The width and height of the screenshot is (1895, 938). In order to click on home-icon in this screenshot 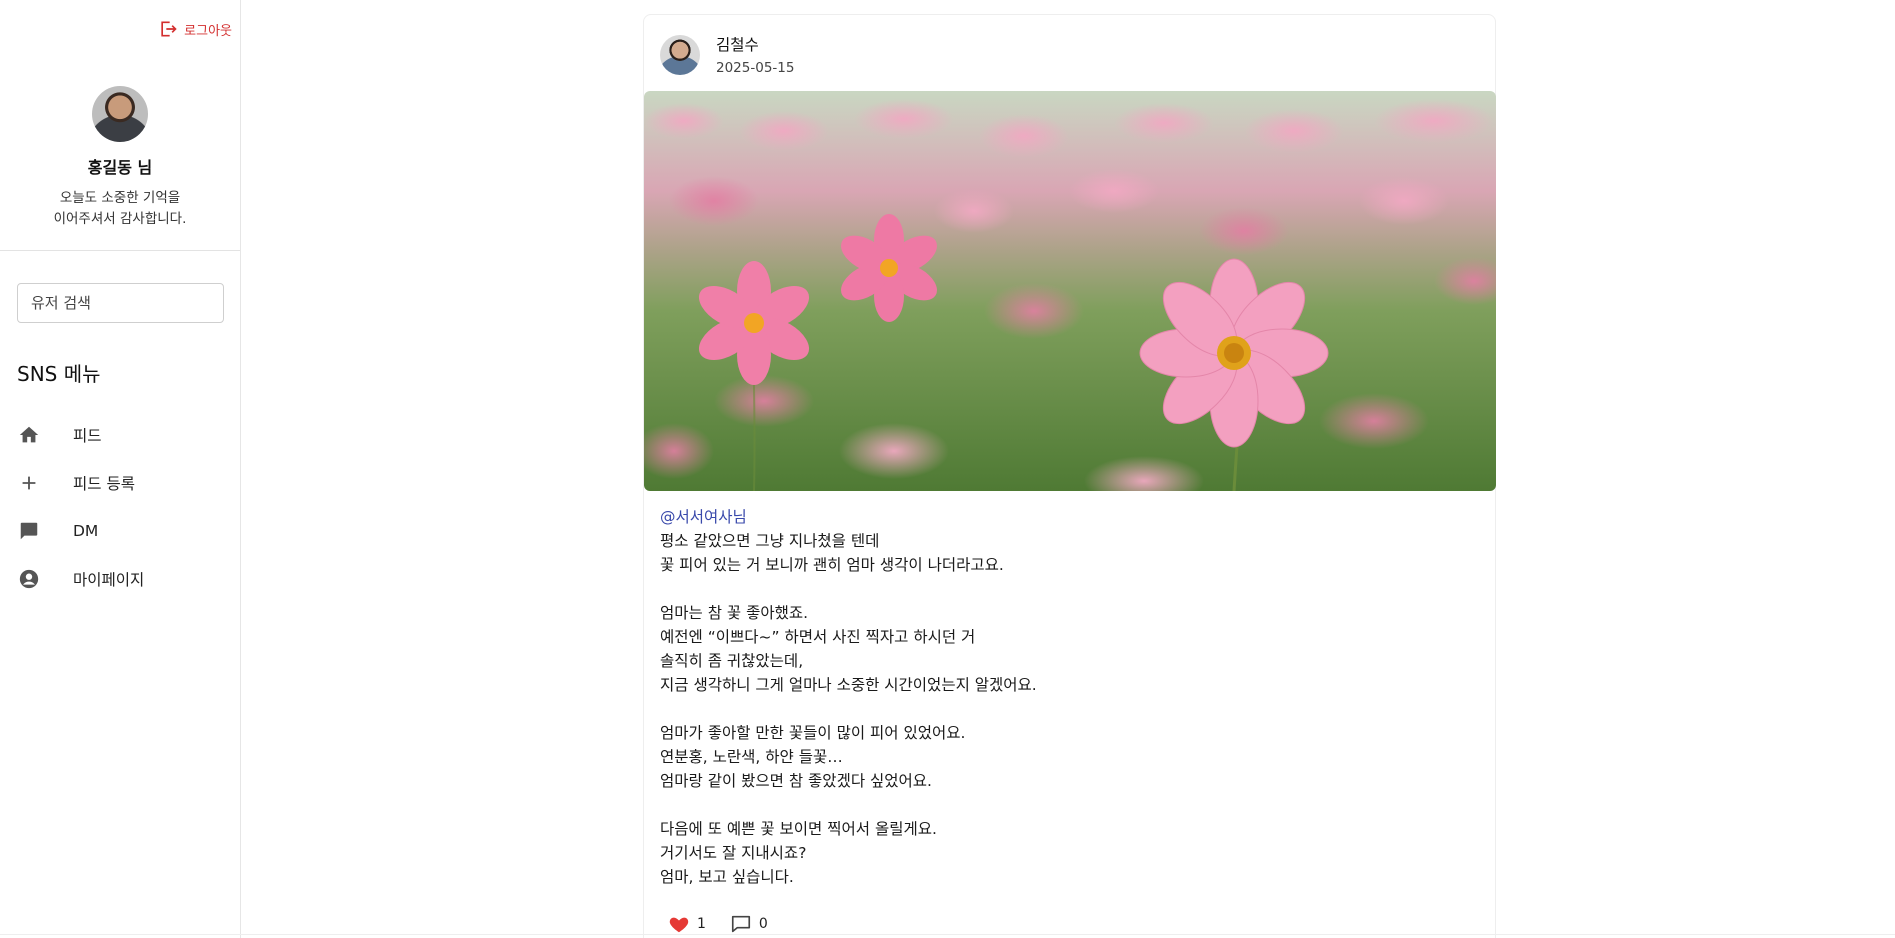, I will do `click(29, 434)`.